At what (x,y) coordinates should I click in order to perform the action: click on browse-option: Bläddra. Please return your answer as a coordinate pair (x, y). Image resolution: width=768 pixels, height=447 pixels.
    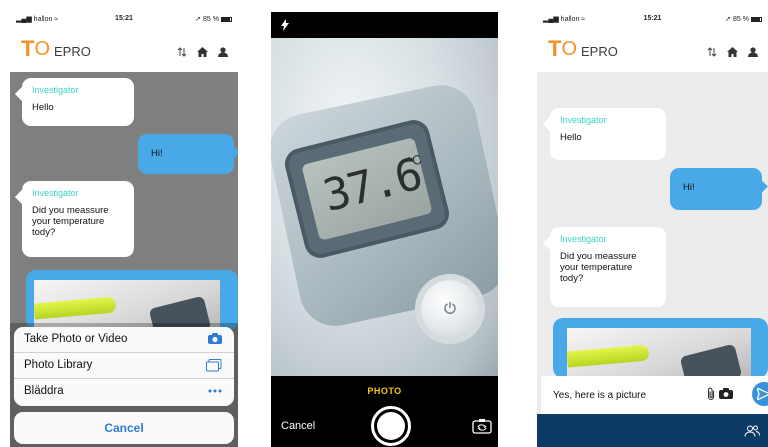
    Looking at the image, I should click on (124, 392).